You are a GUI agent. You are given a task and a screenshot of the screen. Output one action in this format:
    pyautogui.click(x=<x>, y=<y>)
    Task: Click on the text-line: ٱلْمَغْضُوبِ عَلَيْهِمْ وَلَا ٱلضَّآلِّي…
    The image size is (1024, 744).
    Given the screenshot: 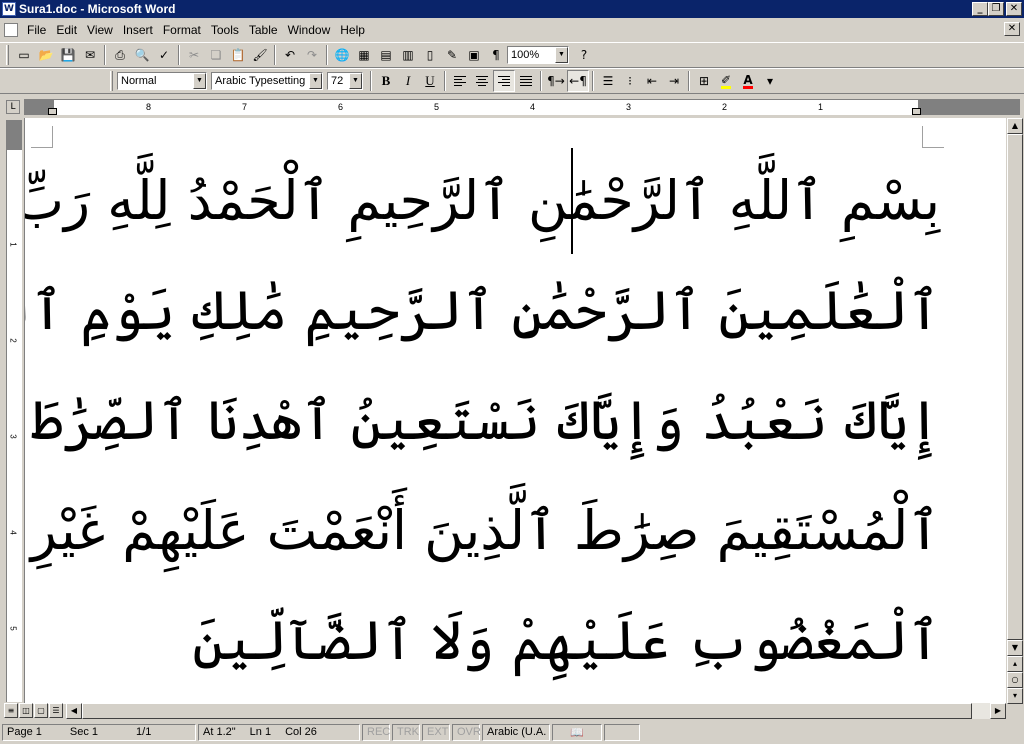 What is the action you would take?
    pyautogui.click(x=540, y=641)
    